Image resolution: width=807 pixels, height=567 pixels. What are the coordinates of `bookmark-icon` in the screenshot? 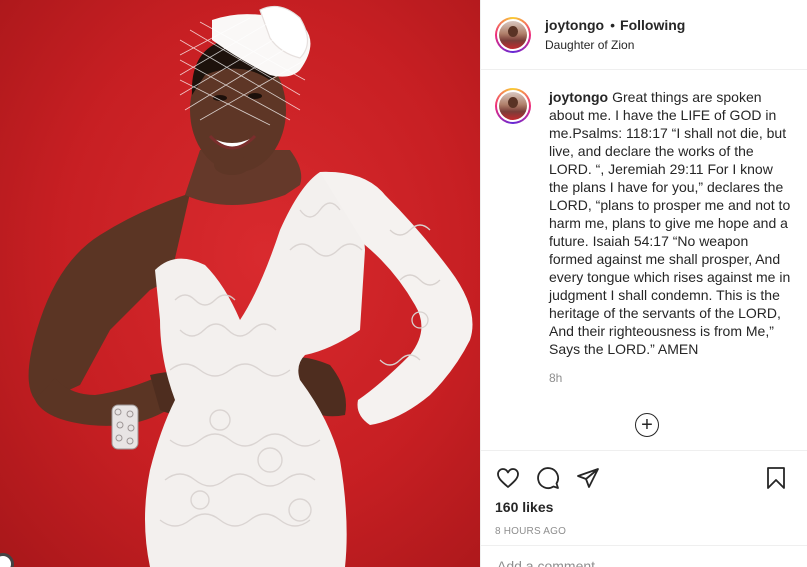 It's located at (776, 478).